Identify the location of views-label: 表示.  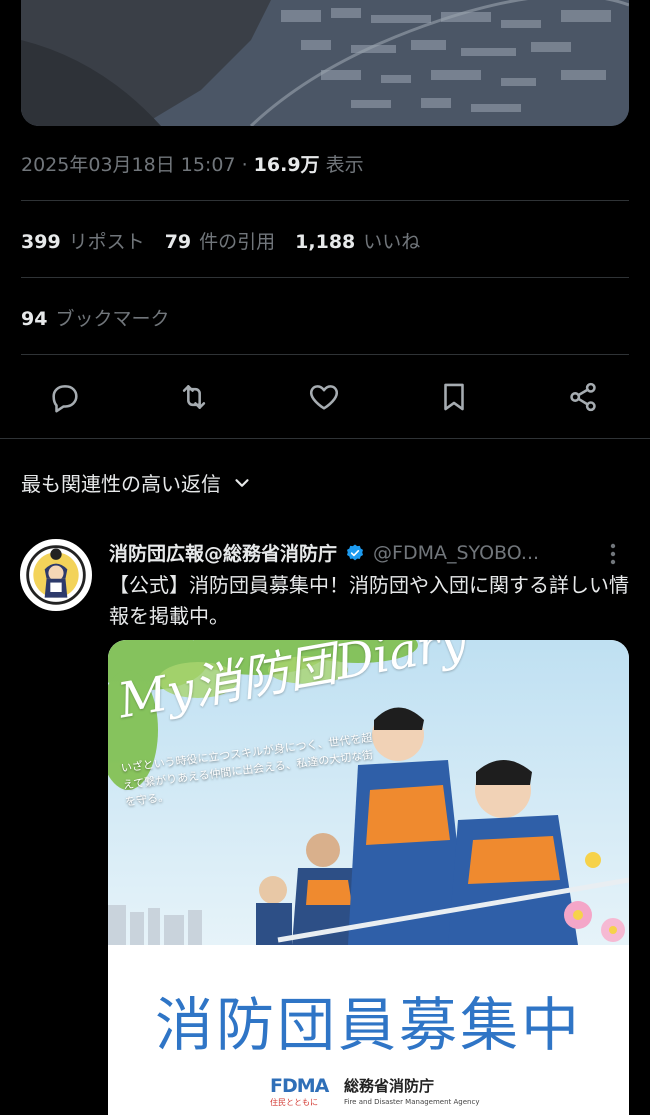
(344, 165).